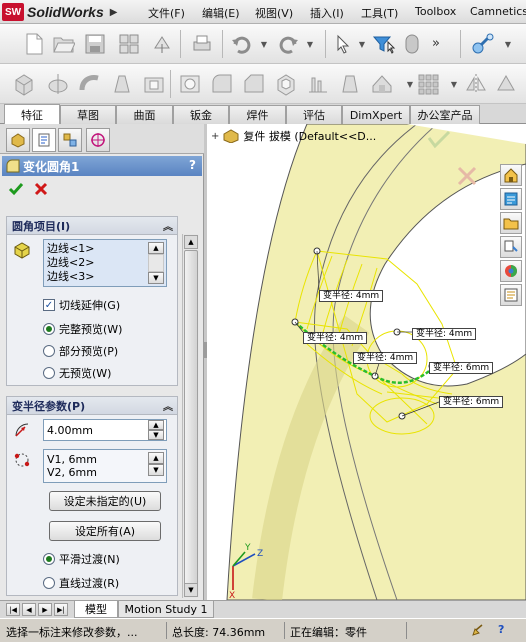  Describe the element at coordinates (310, 44) in the screenshot. I see `redo-dropdown-icon: ▼` at that location.